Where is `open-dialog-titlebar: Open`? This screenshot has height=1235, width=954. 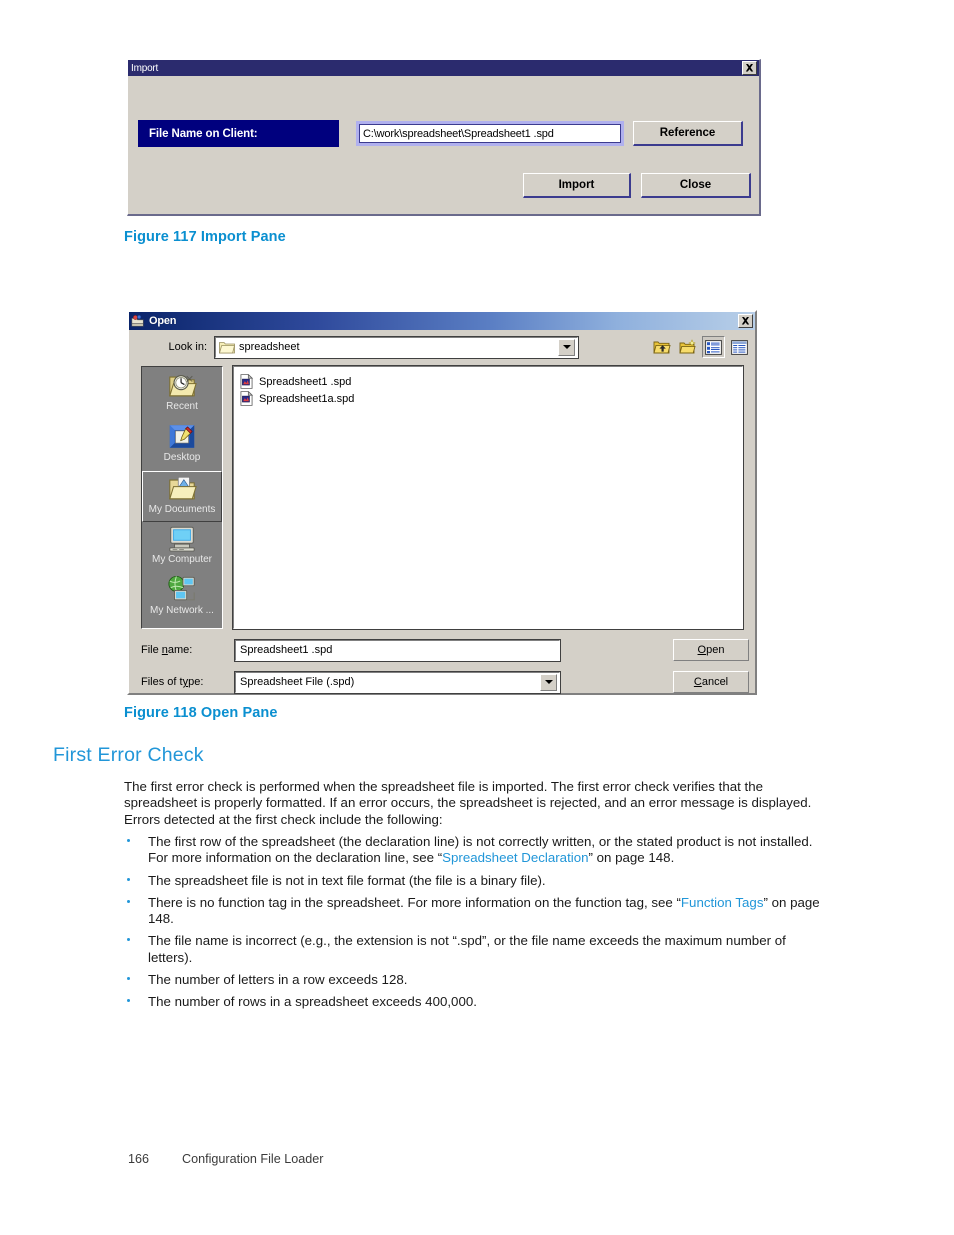 open-dialog-titlebar: Open is located at coordinates (442, 321).